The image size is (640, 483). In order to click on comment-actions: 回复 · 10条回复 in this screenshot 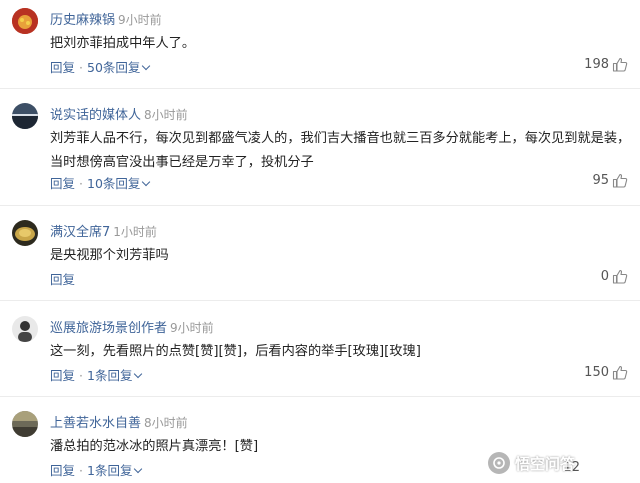, I will do `click(100, 182)`.